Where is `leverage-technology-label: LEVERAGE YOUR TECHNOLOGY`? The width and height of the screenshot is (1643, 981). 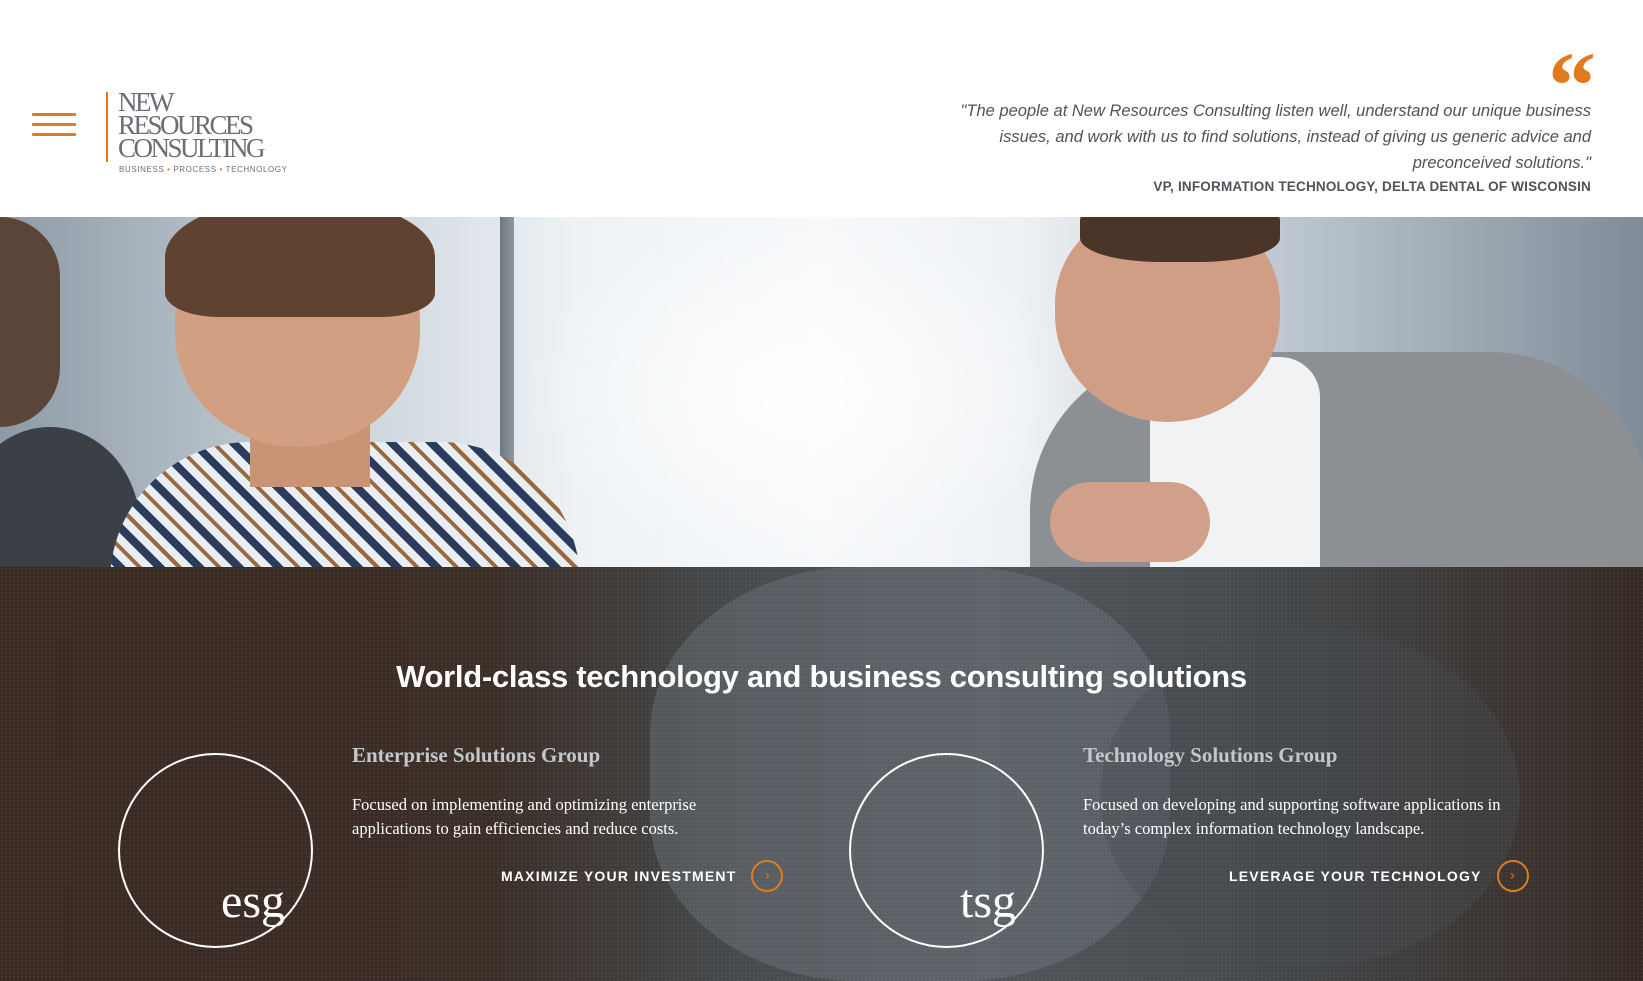 leverage-technology-label: LEVERAGE YOUR TECHNOLOGY is located at coordinates (1355, 876).